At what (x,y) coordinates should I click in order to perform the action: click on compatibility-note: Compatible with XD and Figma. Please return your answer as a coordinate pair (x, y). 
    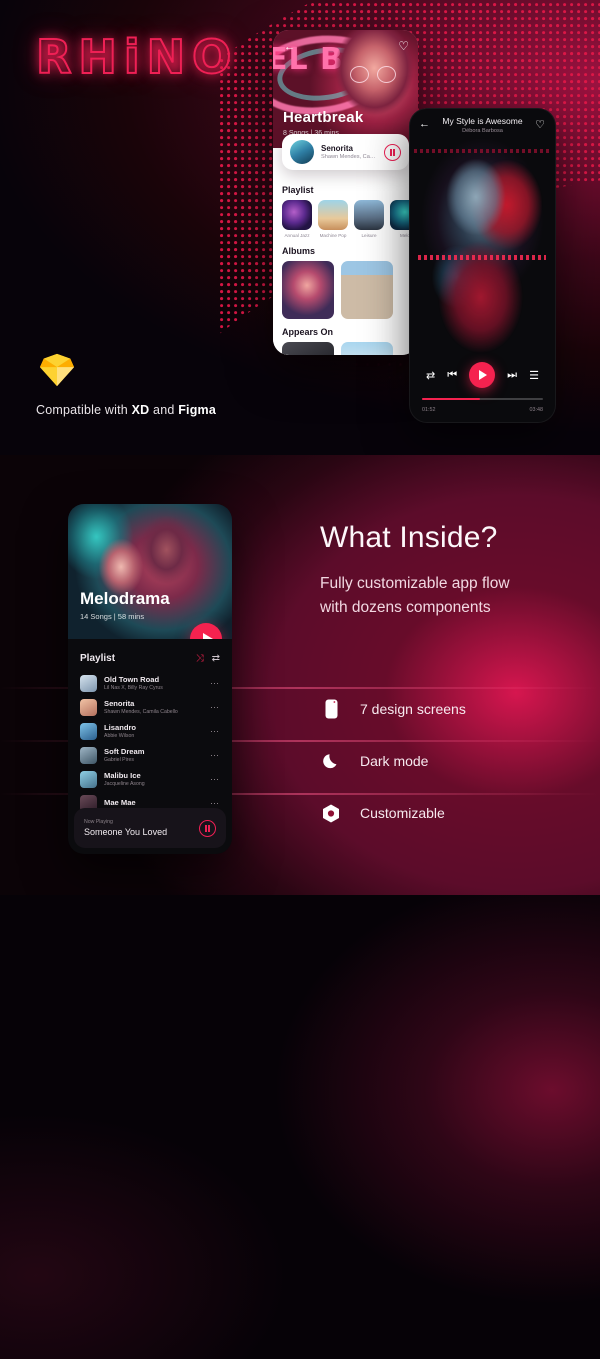
    Looking at the image, I should click on (126, 410).